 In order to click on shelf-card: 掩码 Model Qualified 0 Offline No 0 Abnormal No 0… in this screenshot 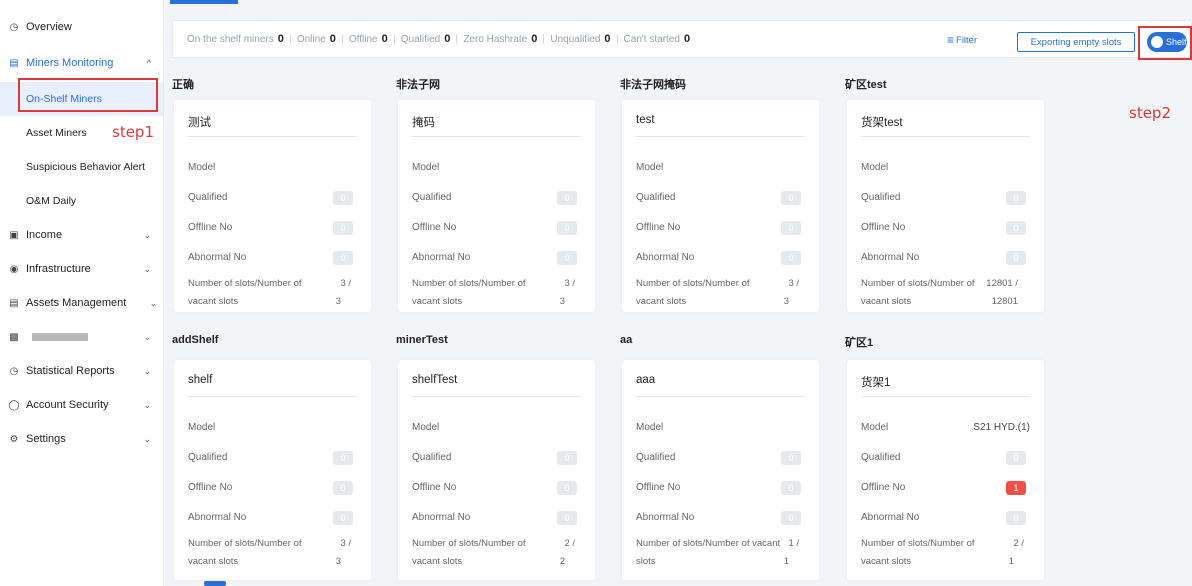, I will do `click(496, 206)`.